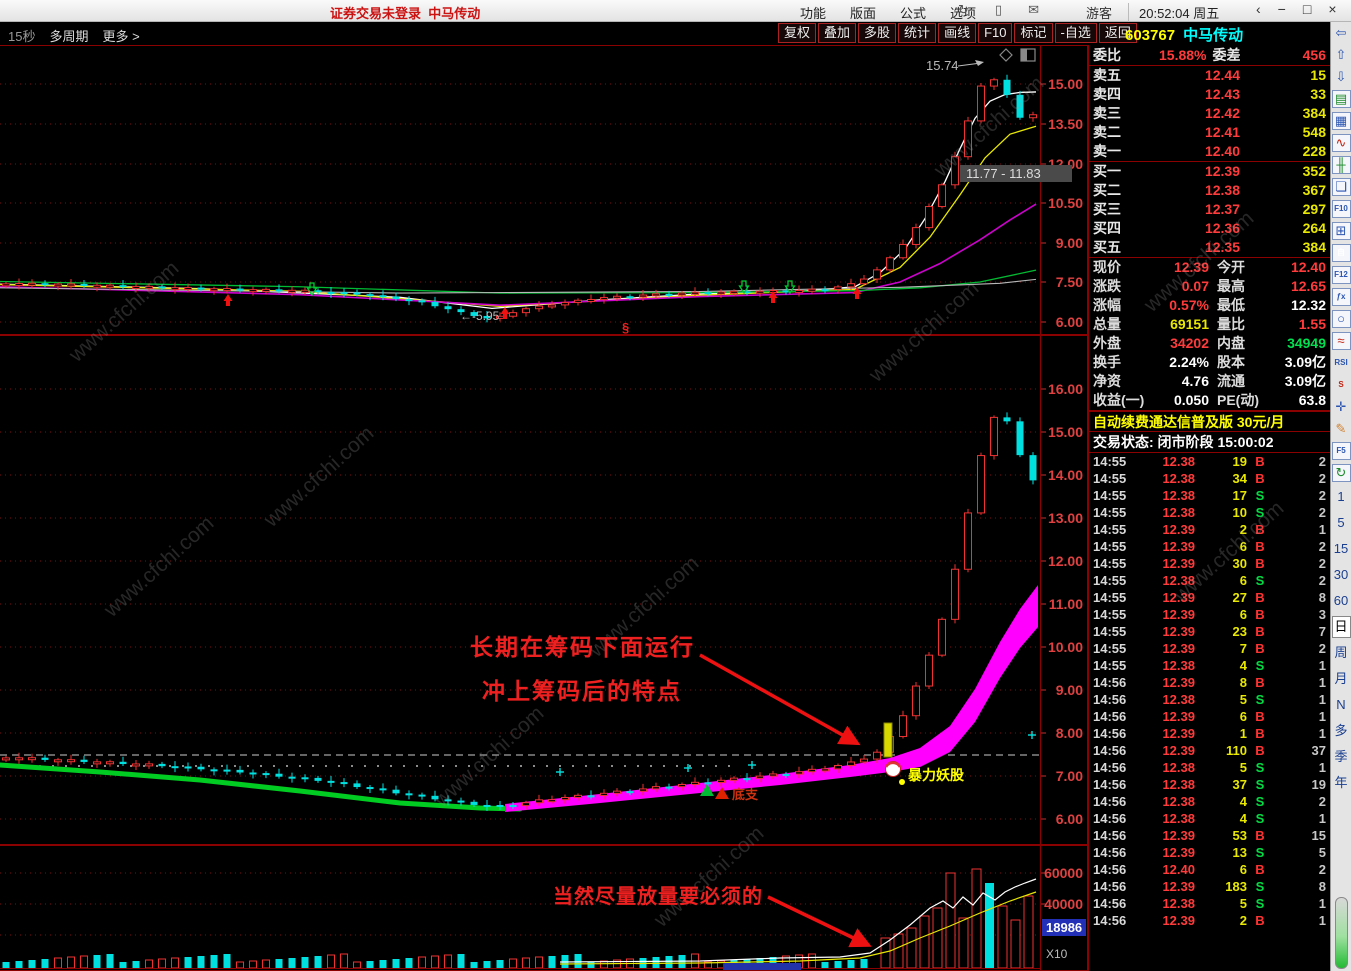 The height and width of the screenshot is (971, 1351). Describe the element at coordinates (1341, 165) in the screenshot. I see `kline-icon: ╫` at that location.